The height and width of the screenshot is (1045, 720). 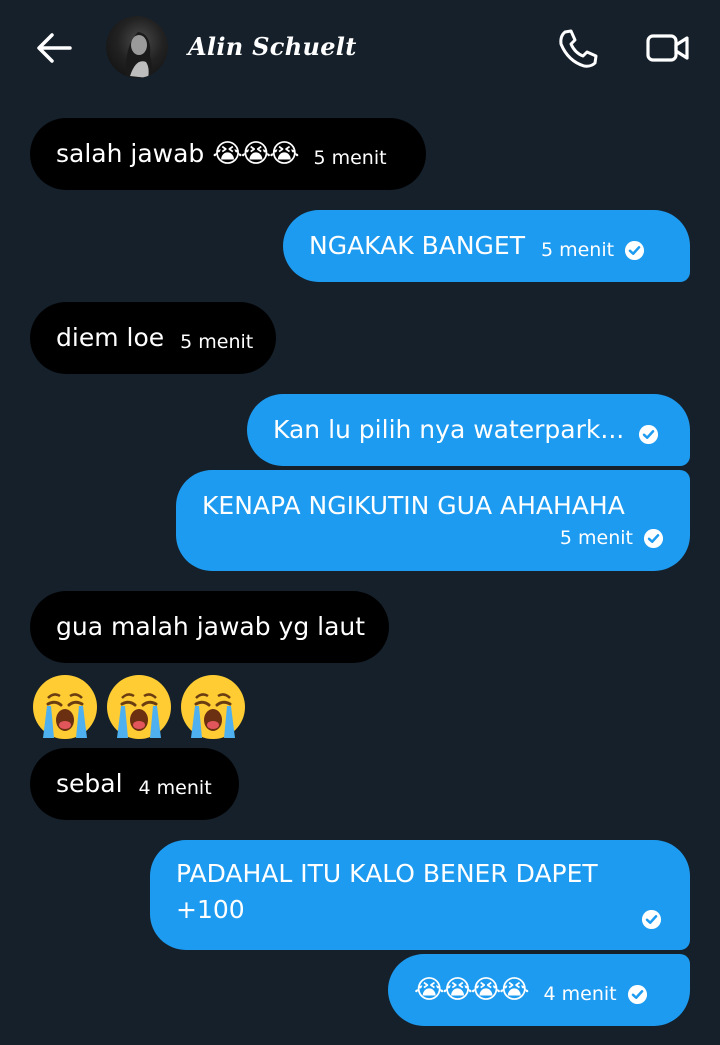 I want to click on crying-face-emoji: 😭😭😭😭, so click(x=472, y=990).